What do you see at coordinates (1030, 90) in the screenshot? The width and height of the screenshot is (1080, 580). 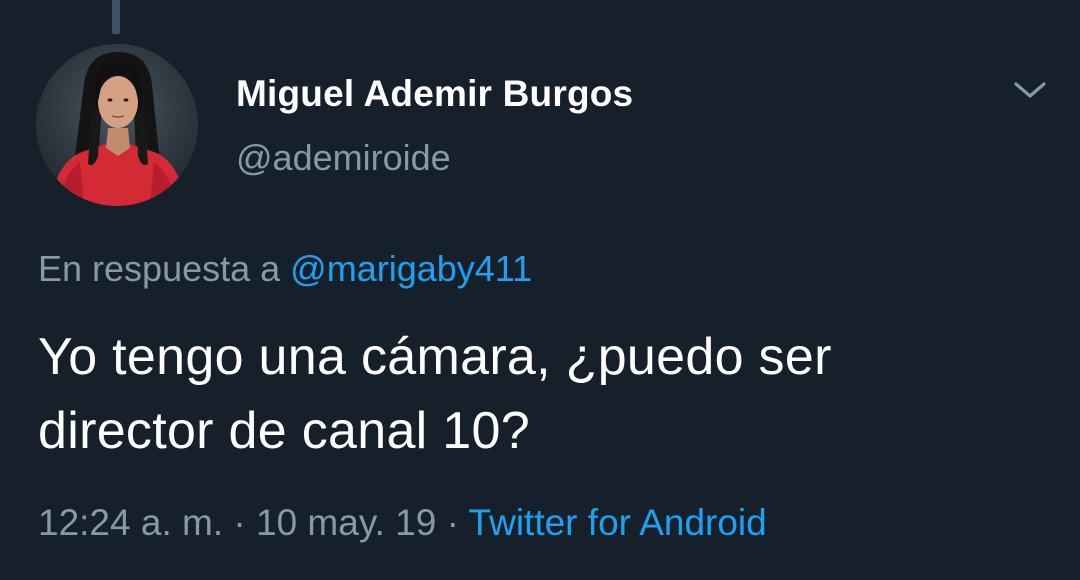 I see `chevron-down-icon` at bounding box center [1030, 90].